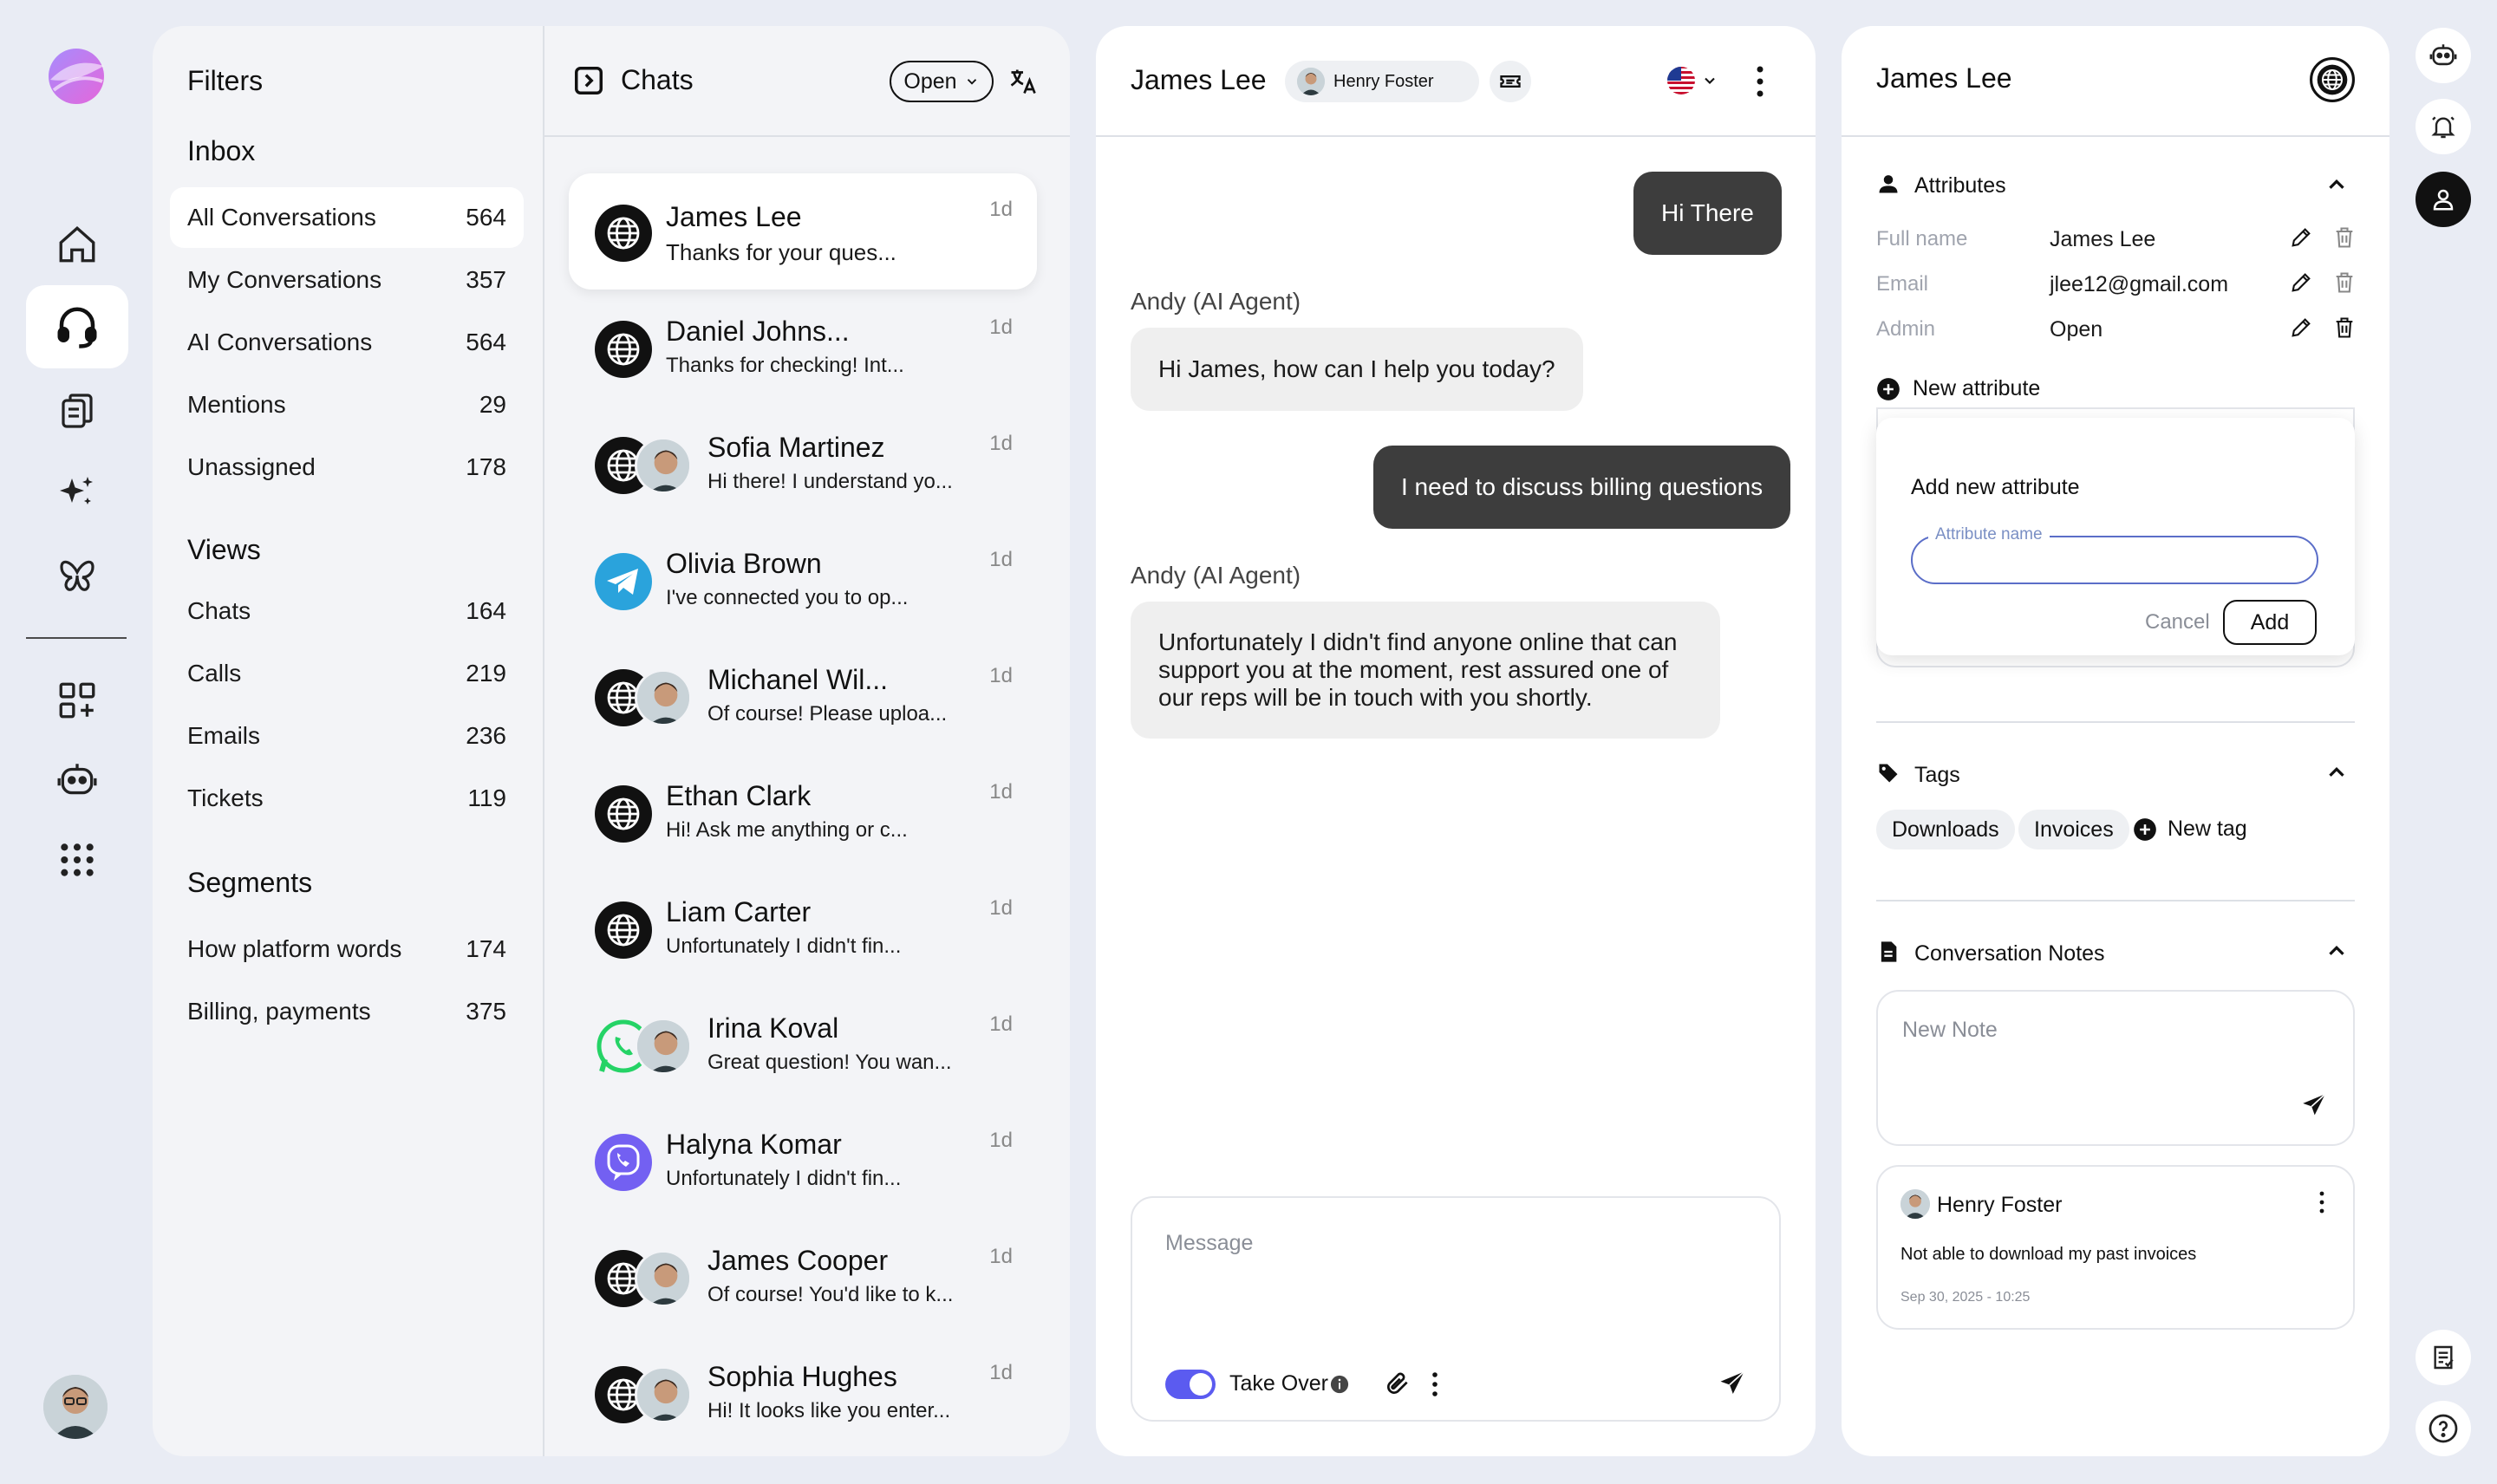  Describe the element at coordinates (2073, 829) in the screenshot. I see `tag-chip: Invoices` at that location.